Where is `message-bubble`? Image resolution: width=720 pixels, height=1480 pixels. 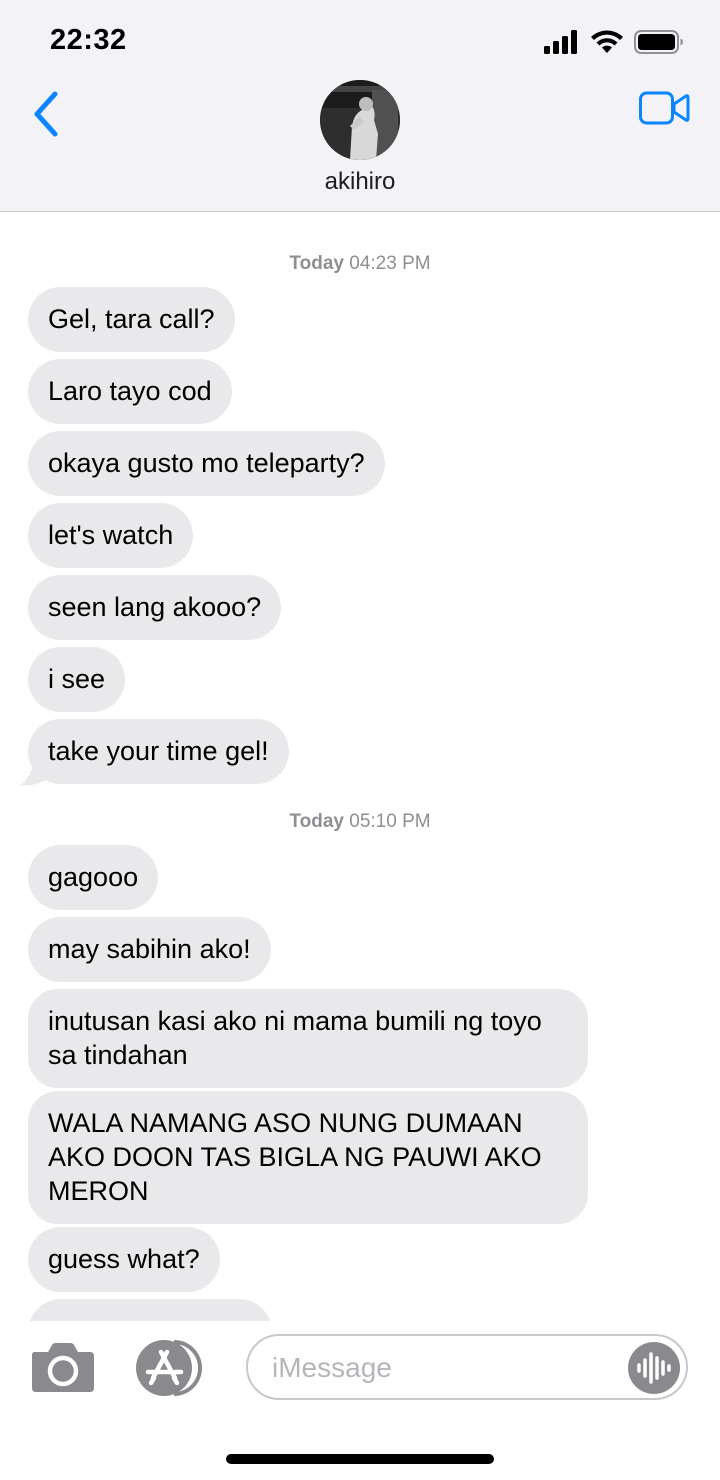 message-bubble is located at coordinates (150, 1310).